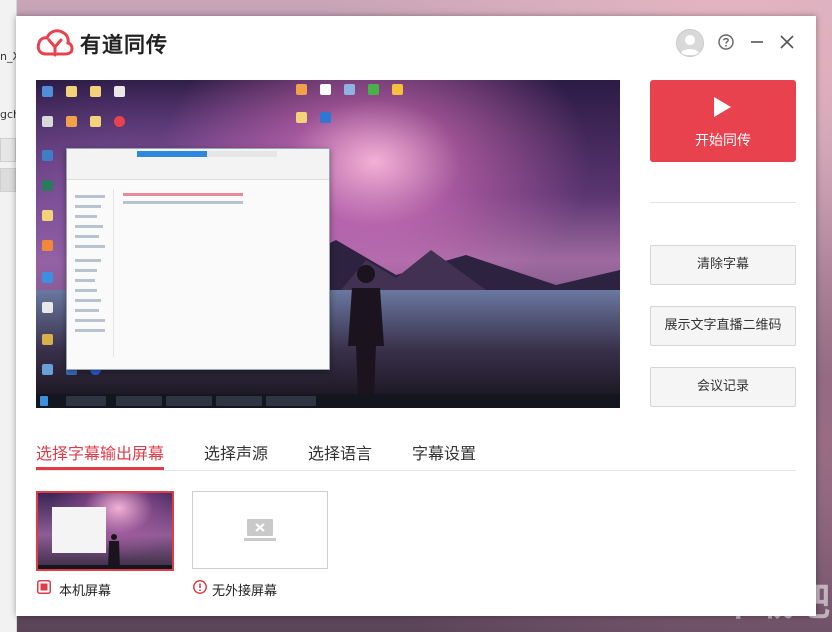 The height and width of the screenshot is (632, 832). I want to click on preview-clock, so click(594, 401).